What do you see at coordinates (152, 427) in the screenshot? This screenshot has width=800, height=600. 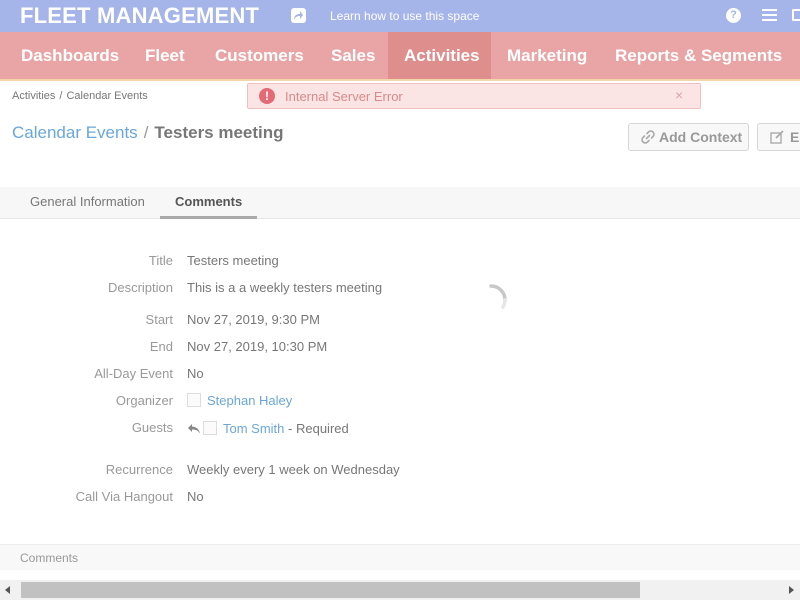 I see `guests-label: Guests` at bounding box center [152, 427].